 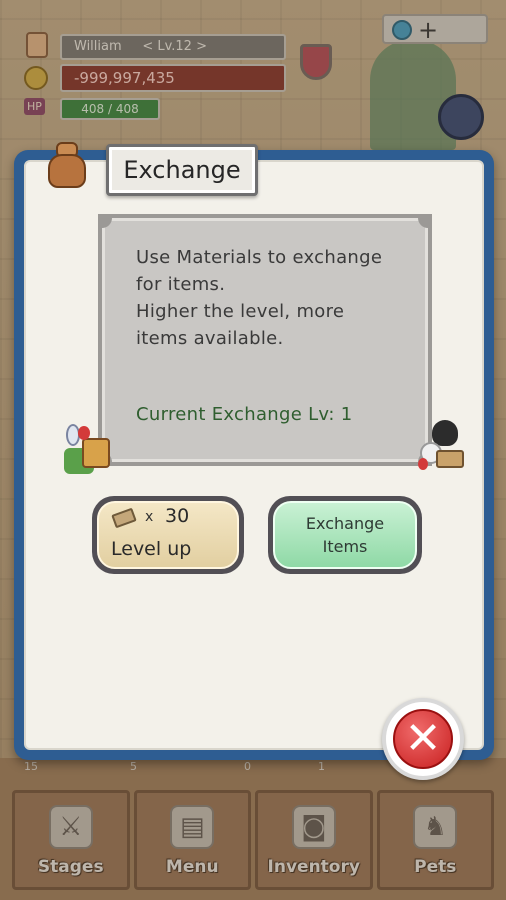 I want to click on exchange-items-button: Exchange Items, so click(x=345, y=535).